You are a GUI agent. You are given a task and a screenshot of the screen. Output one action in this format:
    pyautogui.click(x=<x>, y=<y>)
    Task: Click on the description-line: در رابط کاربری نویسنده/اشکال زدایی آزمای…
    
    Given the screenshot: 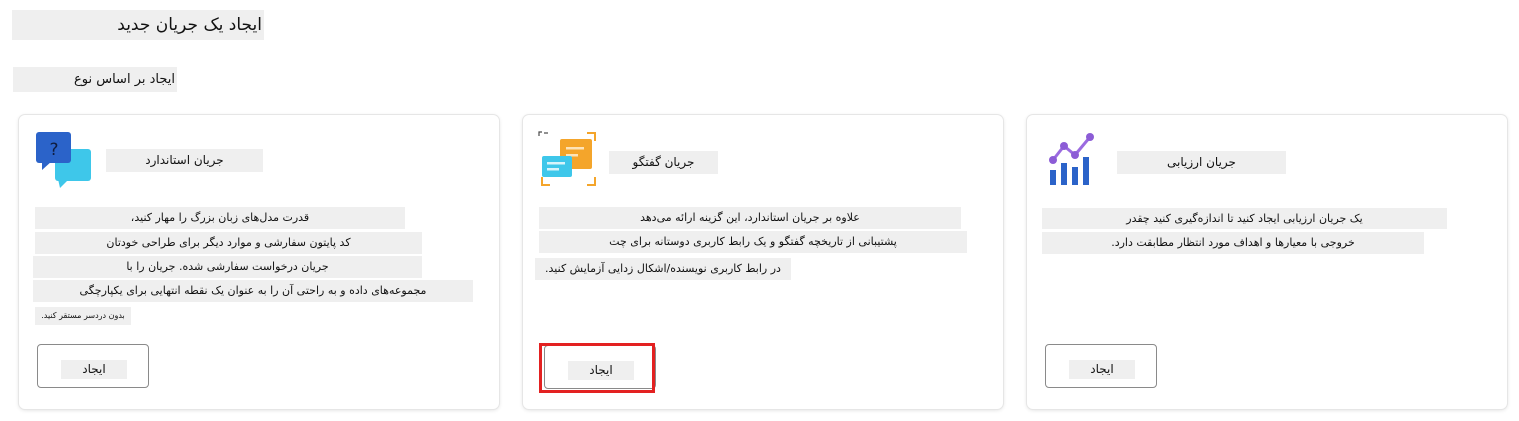 What is the action you would take?
    pyautogui.click(x=663, y=269)
    